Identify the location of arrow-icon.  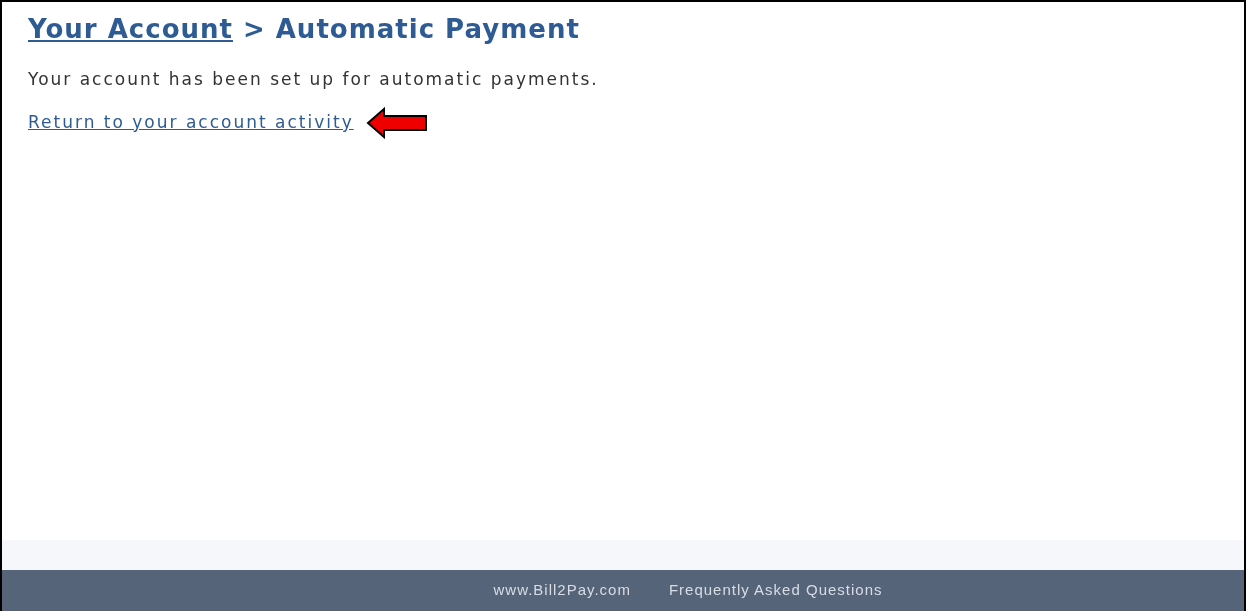
(396, 122).